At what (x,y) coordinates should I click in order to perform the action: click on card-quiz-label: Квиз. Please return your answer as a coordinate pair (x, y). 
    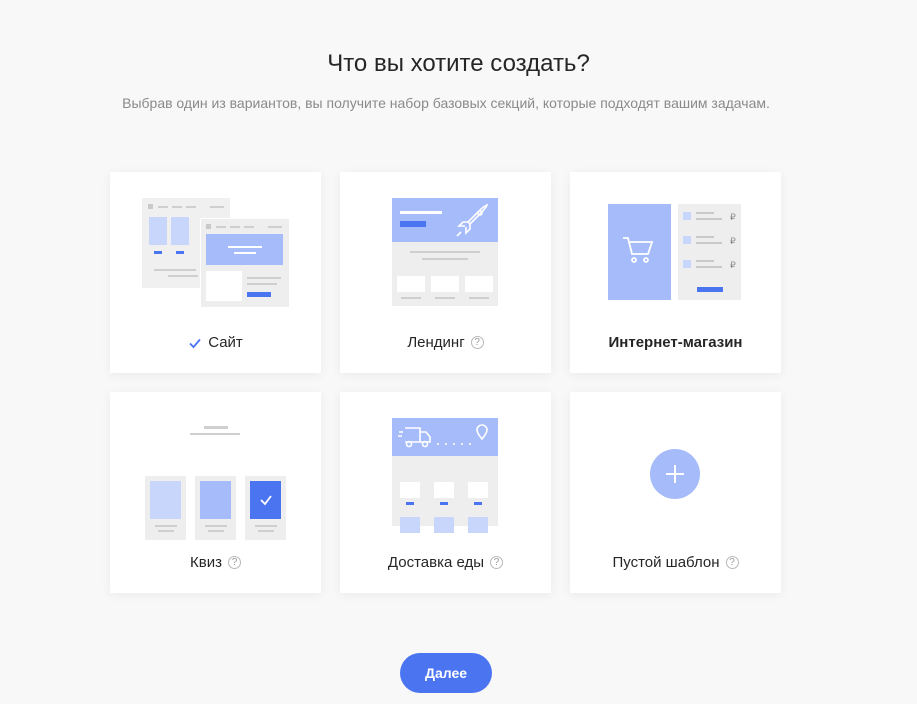
    Looking at the image, I should click on (206, 562).